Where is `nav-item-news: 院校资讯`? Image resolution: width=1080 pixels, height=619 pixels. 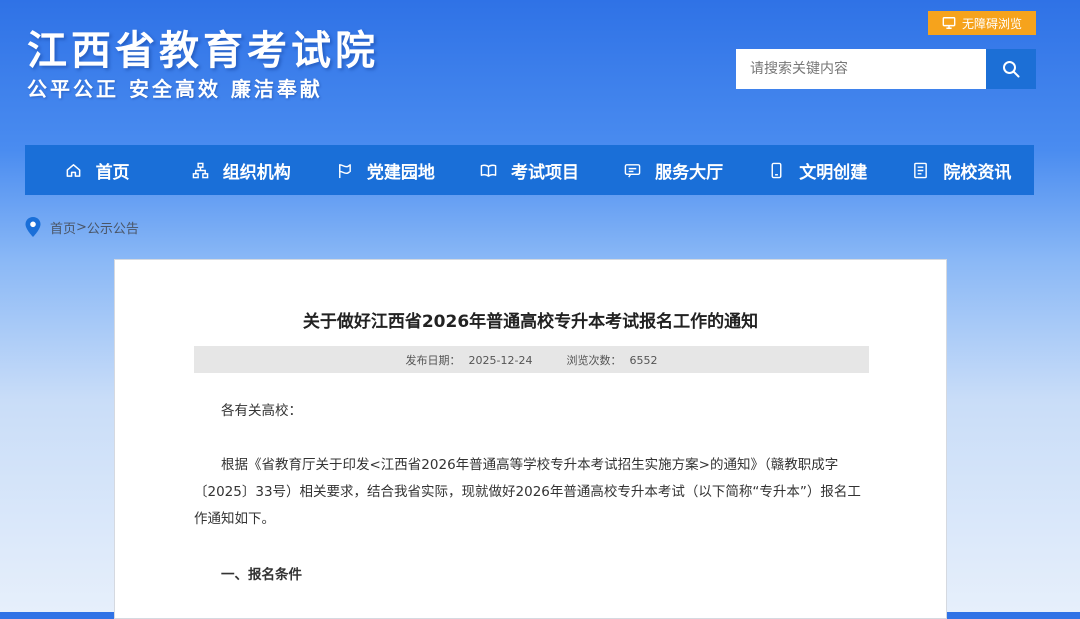 nav-item-news: 院校资讯 is located at coordinates (962, 170).